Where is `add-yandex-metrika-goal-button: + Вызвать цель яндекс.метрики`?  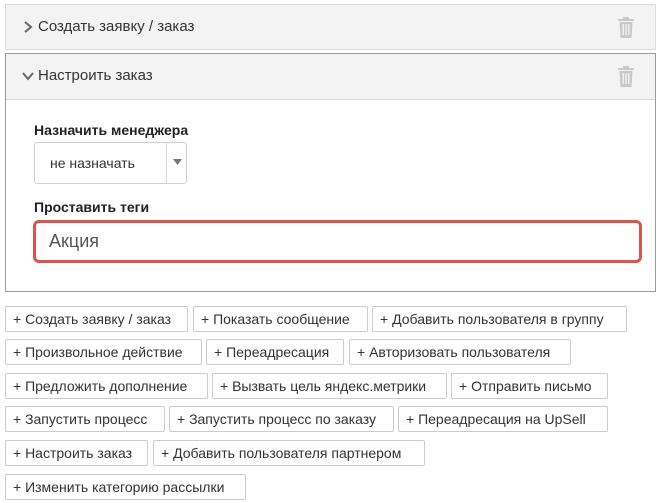 add-yandex-metrika-goal-button: + Вызвать цель яндекс.метрики is located at coordinates (329, 386).